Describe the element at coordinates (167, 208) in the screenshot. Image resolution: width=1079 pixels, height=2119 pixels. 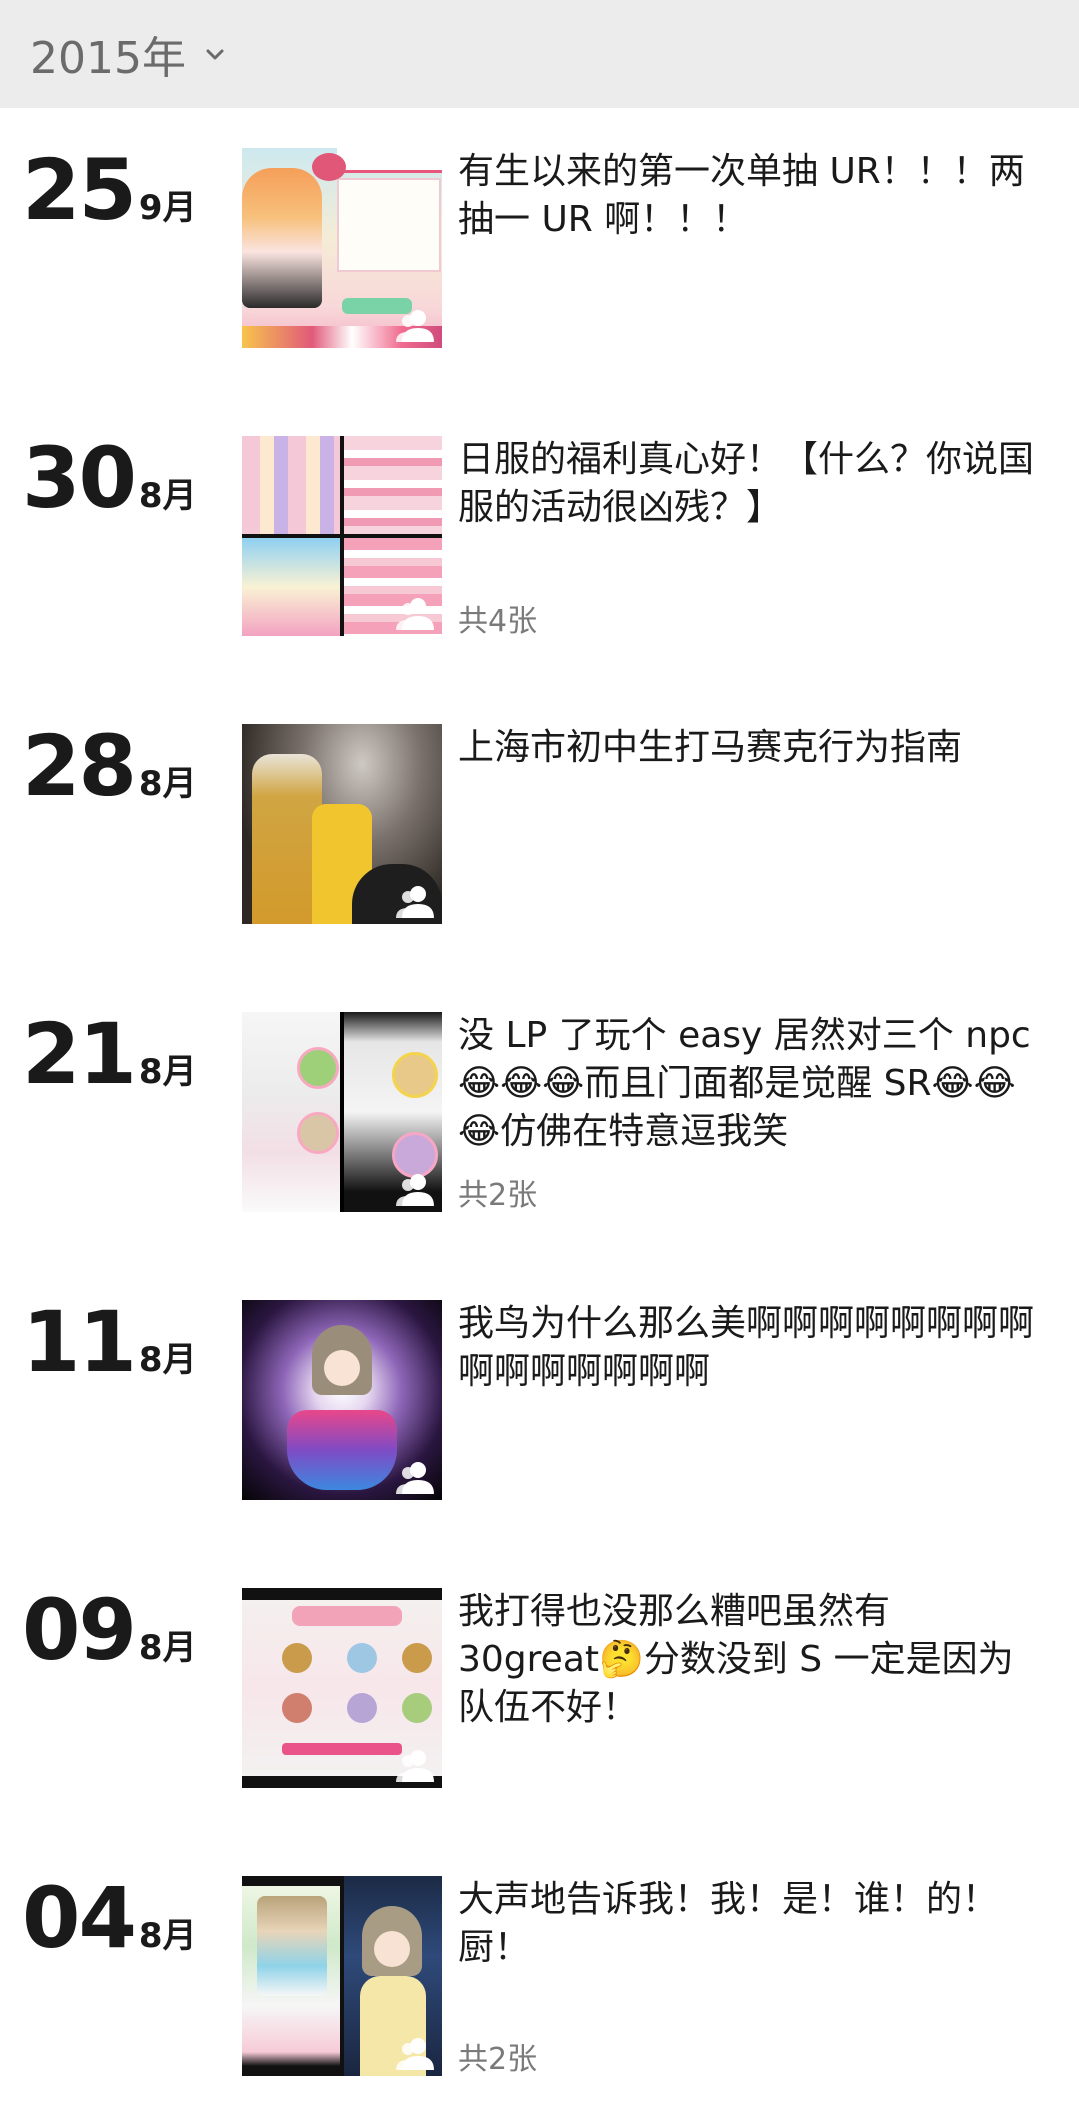
I see `post-month: 9月` at that location.